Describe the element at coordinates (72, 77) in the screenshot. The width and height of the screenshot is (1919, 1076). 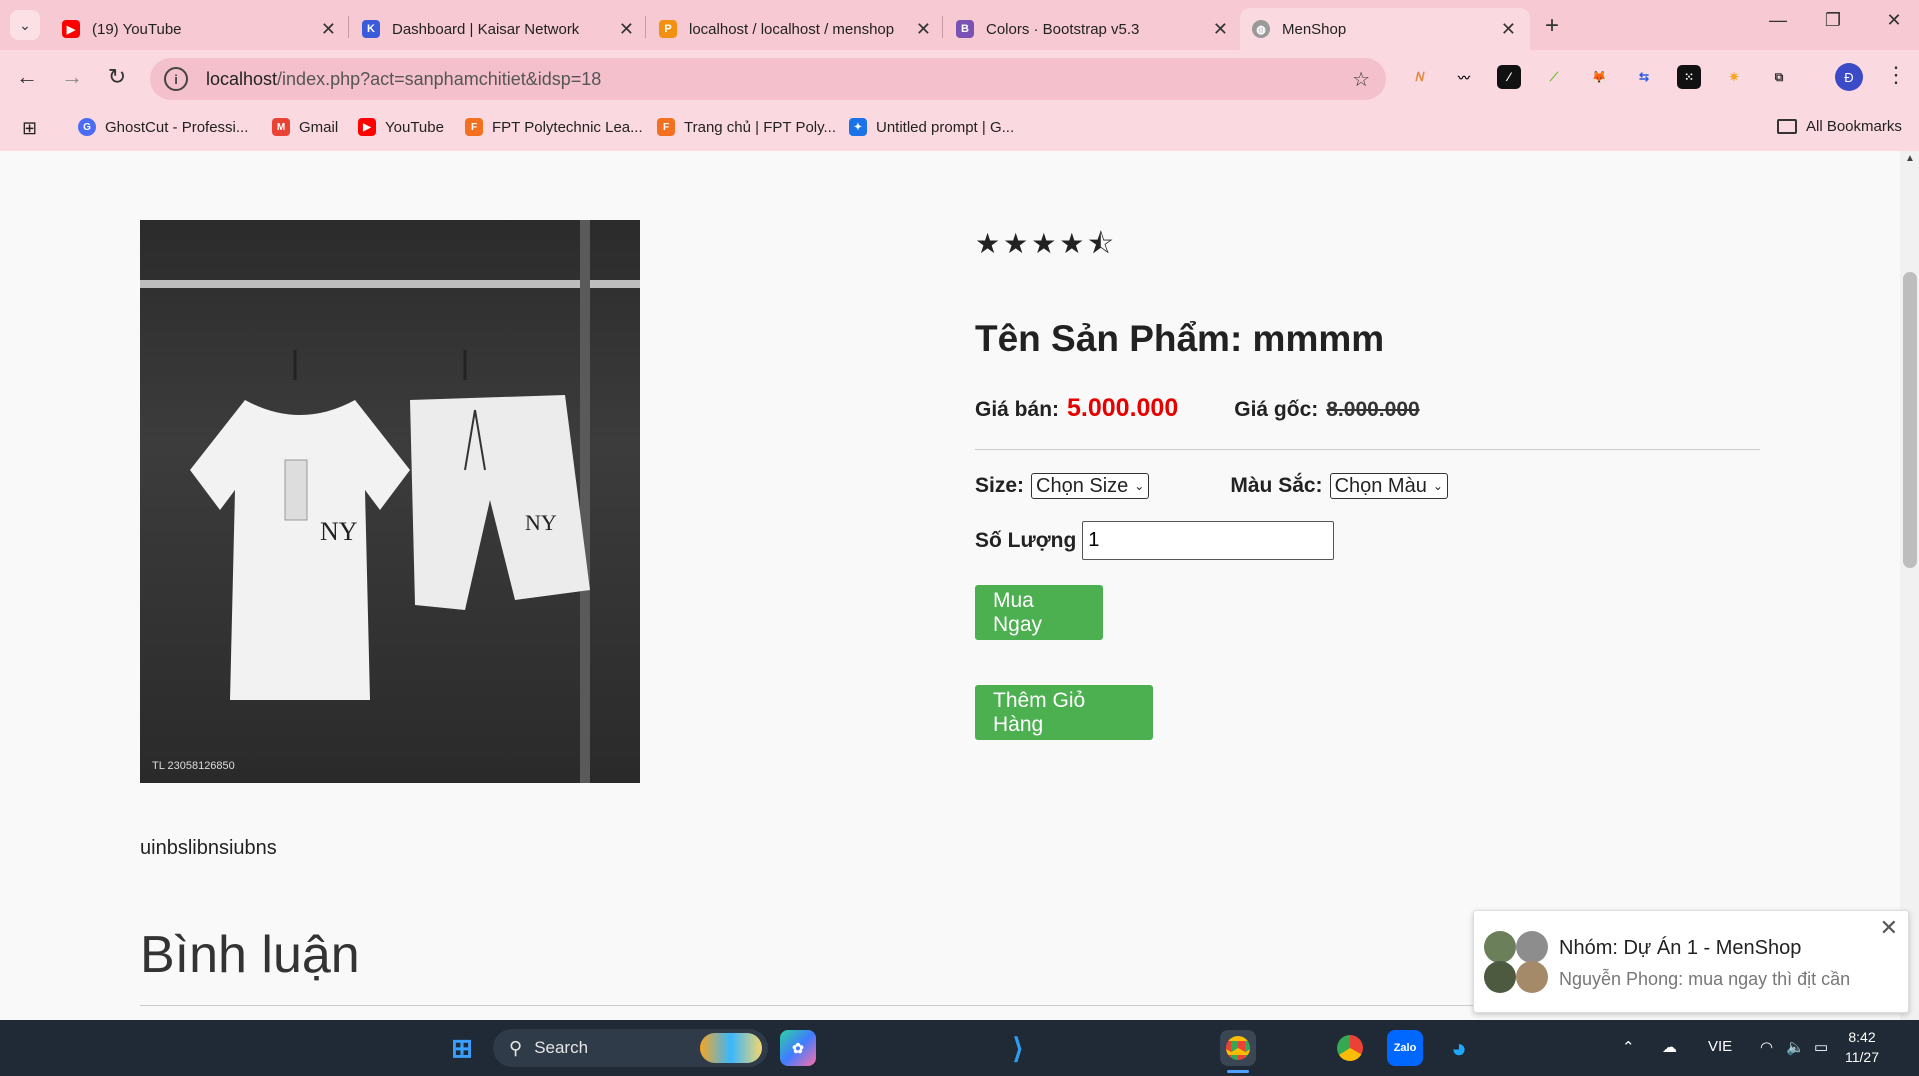
I see `forward-icon: →` at that location.